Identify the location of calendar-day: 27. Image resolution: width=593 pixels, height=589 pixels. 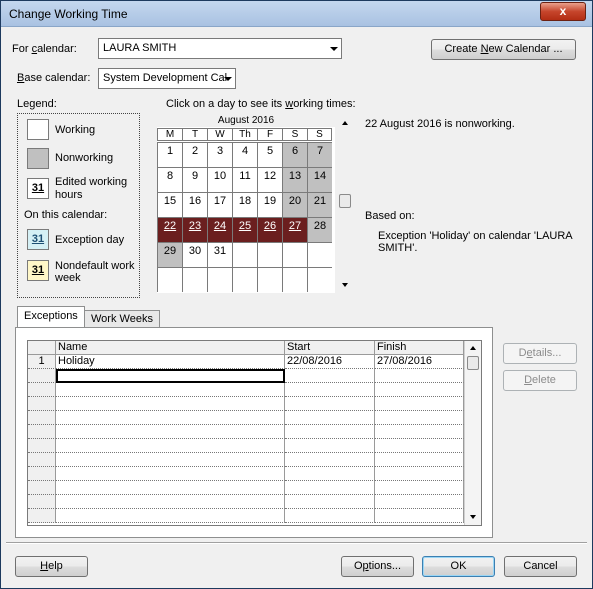
(294, 229).